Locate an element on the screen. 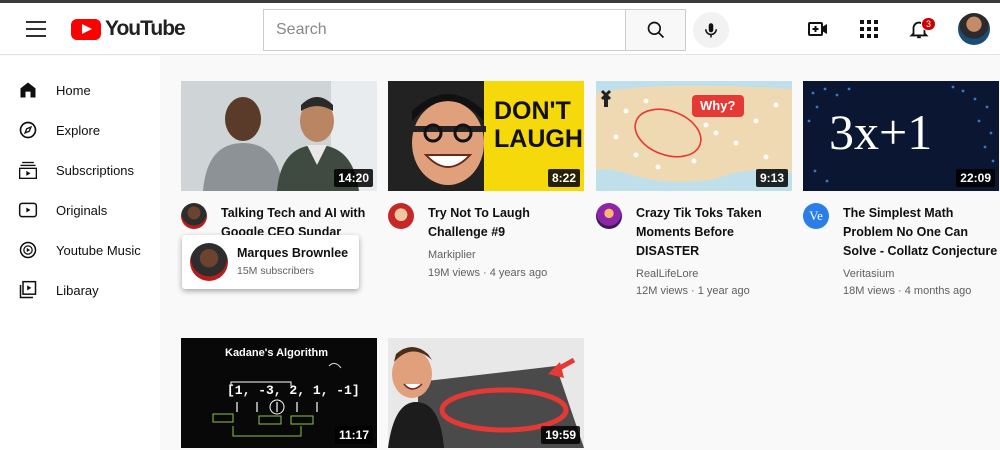 This screenshot has height=450, width=1000. thumbnail-array-text: [1, -3, 2, 1, -1] is located at coordinates (293, 390).